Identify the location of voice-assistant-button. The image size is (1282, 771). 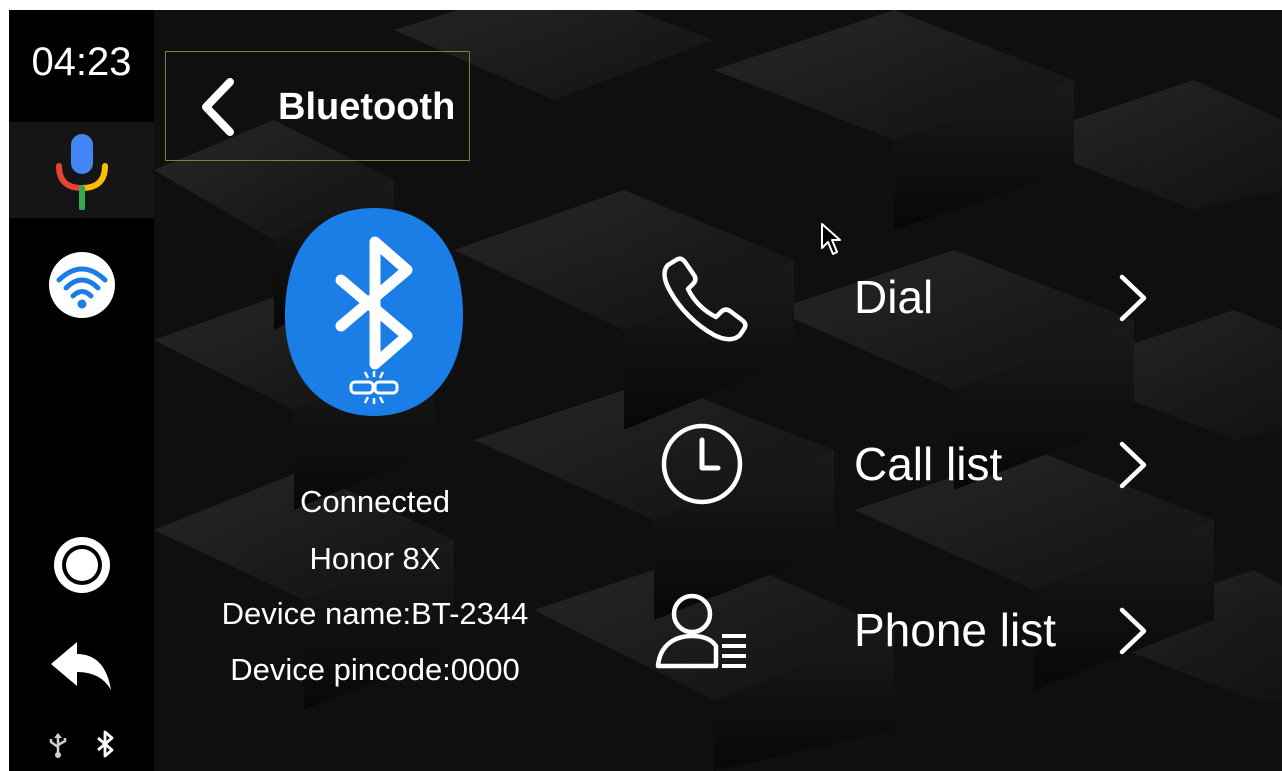
(81, 170).